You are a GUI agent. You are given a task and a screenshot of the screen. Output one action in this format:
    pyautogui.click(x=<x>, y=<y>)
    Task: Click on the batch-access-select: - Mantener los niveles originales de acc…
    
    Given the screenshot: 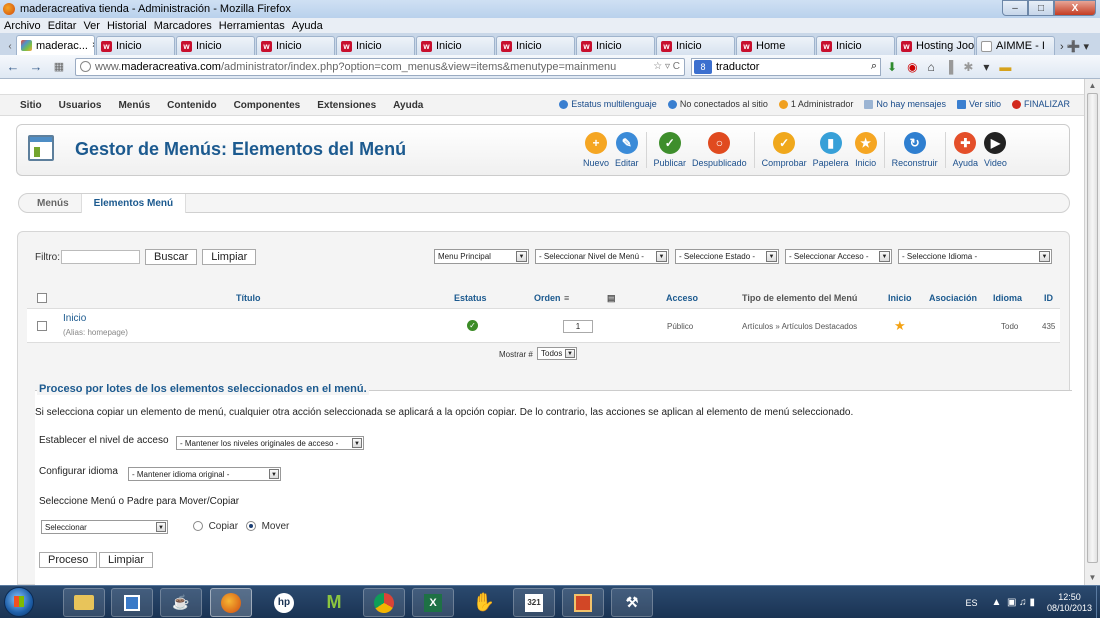 What is the action you would take?
    pyautogui.click(x=270, y=443)
    